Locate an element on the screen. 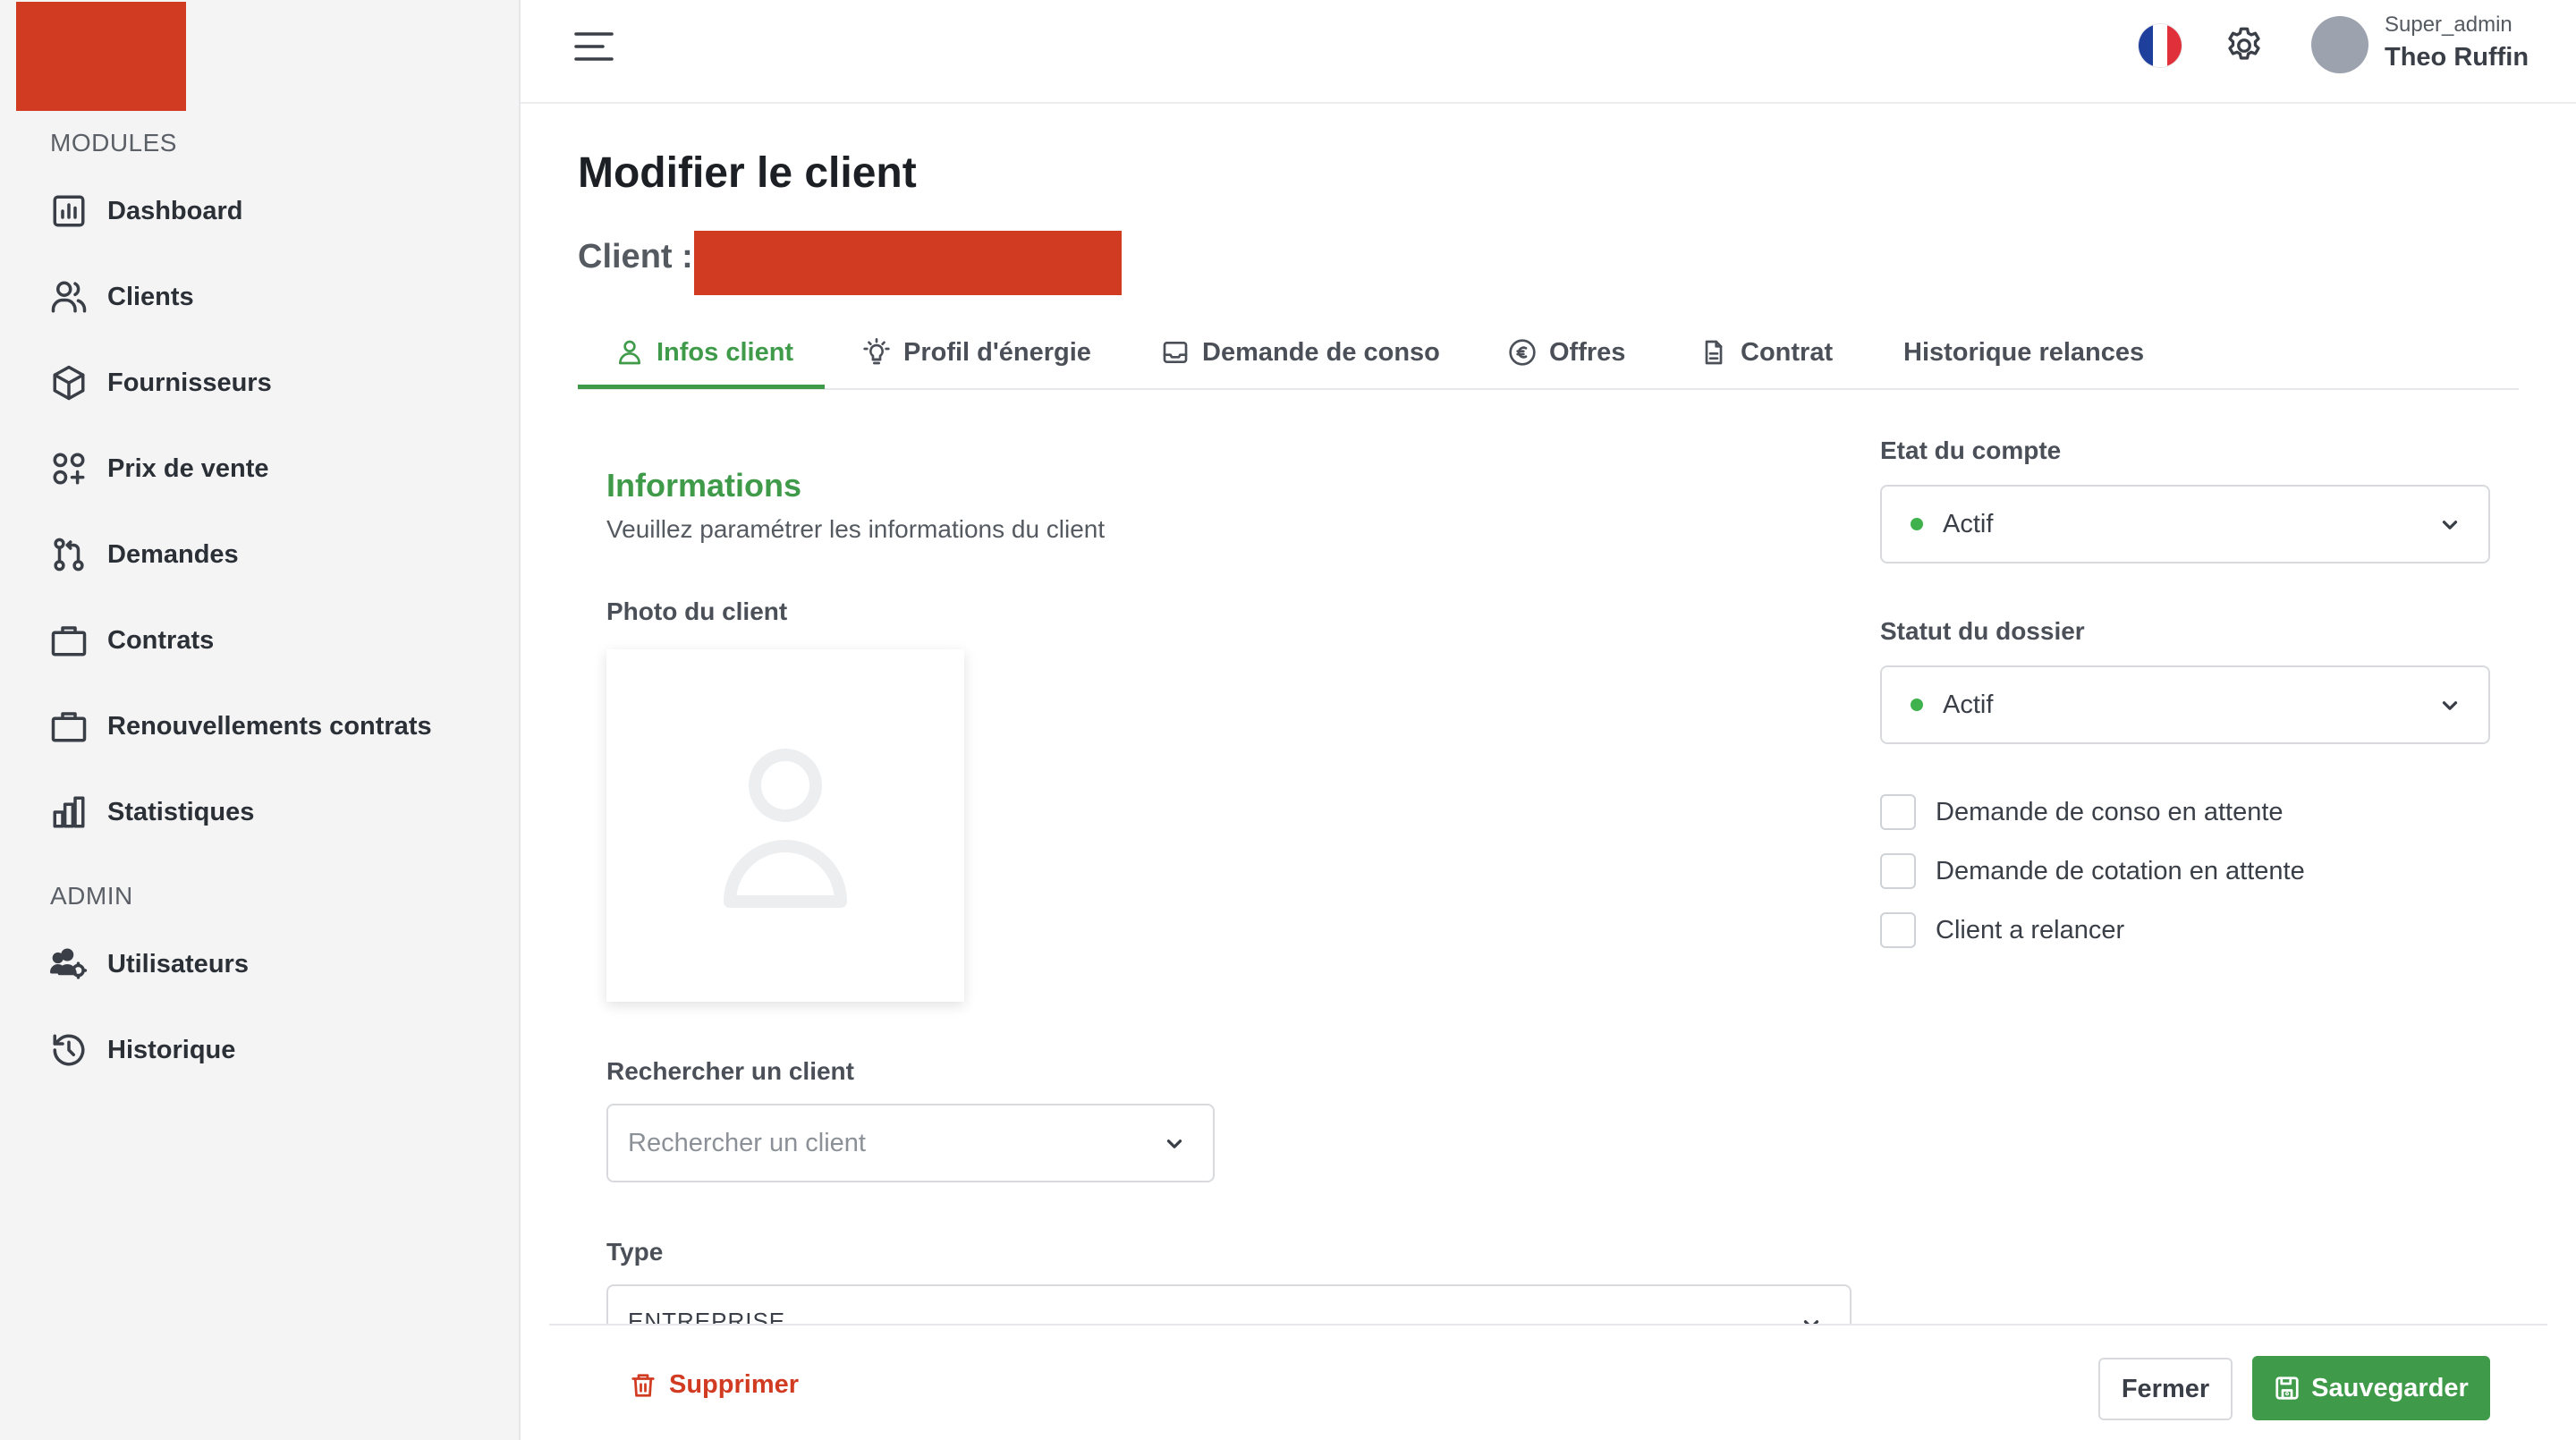  sidebar-item-label: Renouvellements contrats is located at coordinates (269, 726).